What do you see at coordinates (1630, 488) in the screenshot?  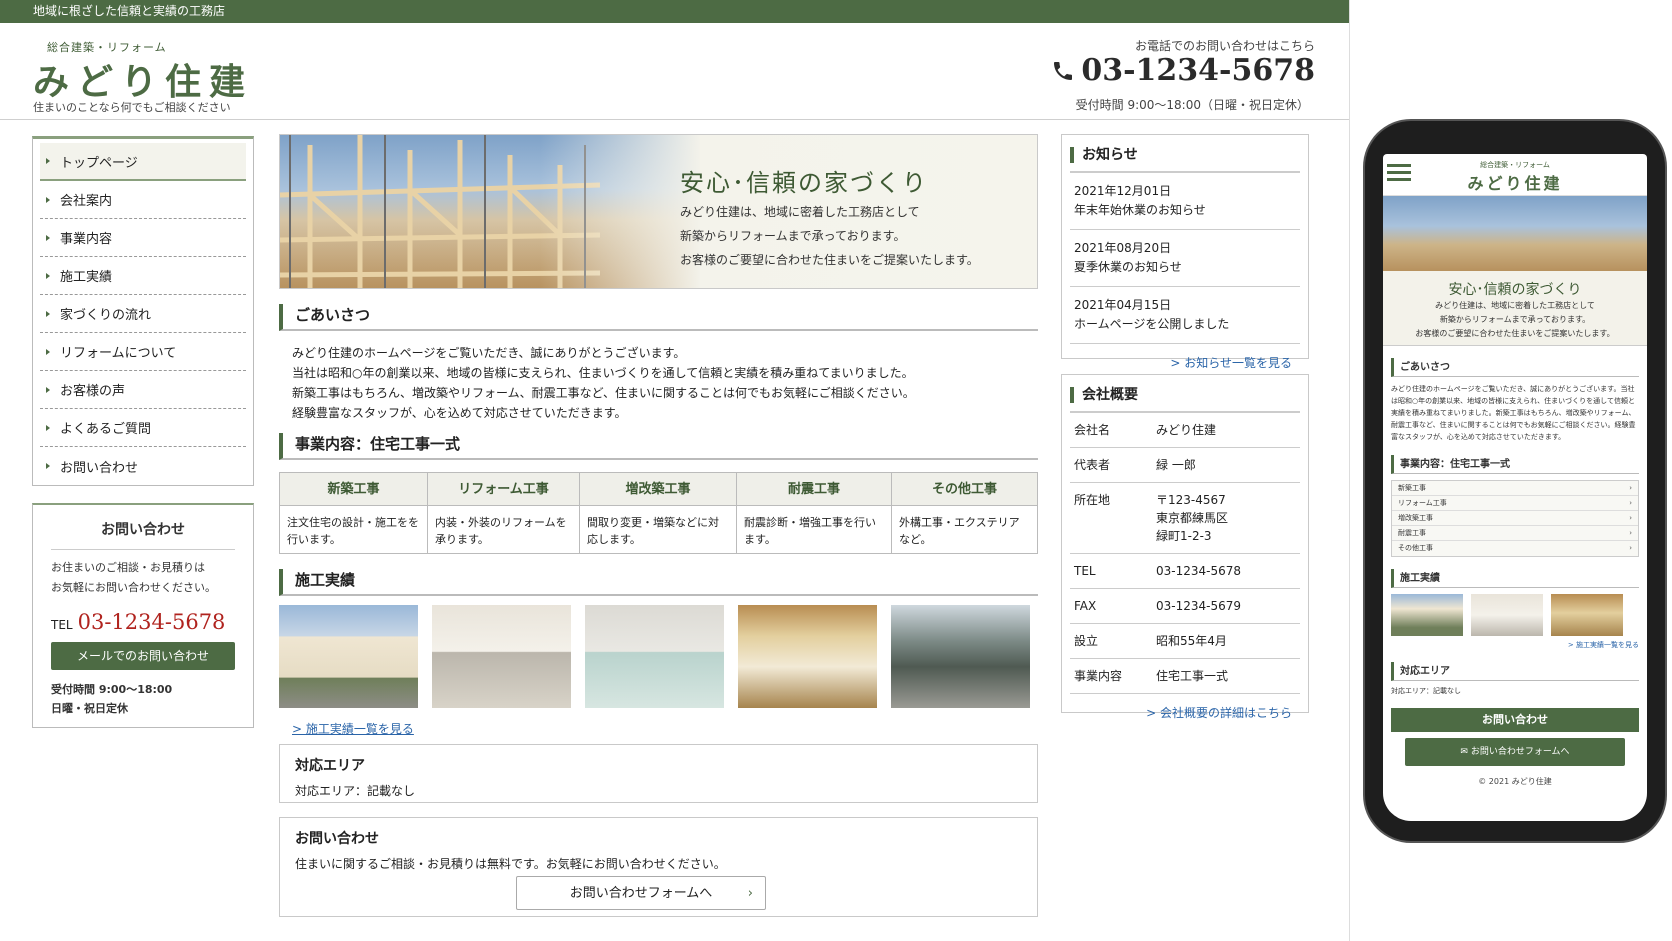 I see `chevron-right-icon: ›` at bounding box center [1630, 488].